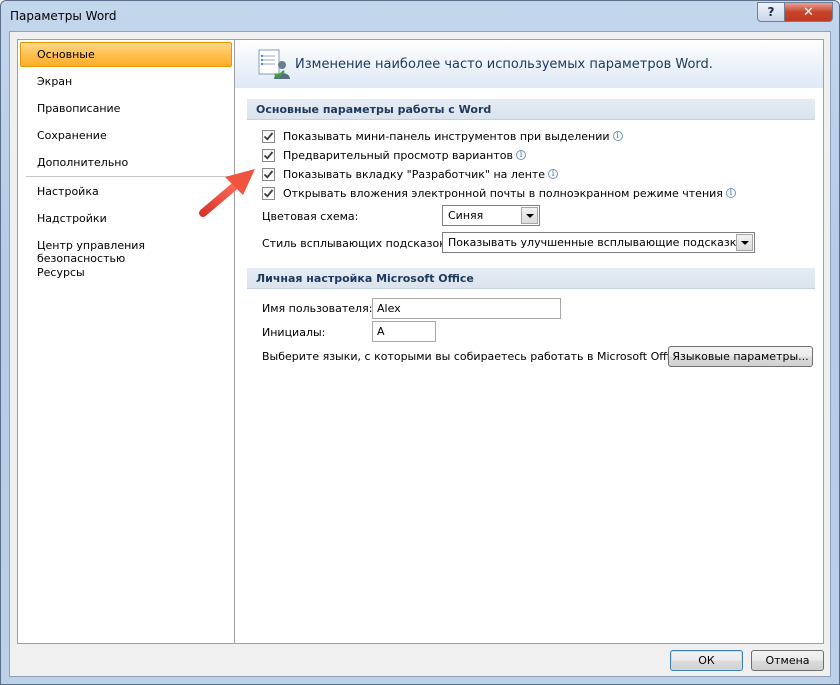 The height and width of the screenshot is (685, 840). Describe the element at coordinates (317, 308) in the screenshot. I see `username-label: Имя пользователя:` at that location.